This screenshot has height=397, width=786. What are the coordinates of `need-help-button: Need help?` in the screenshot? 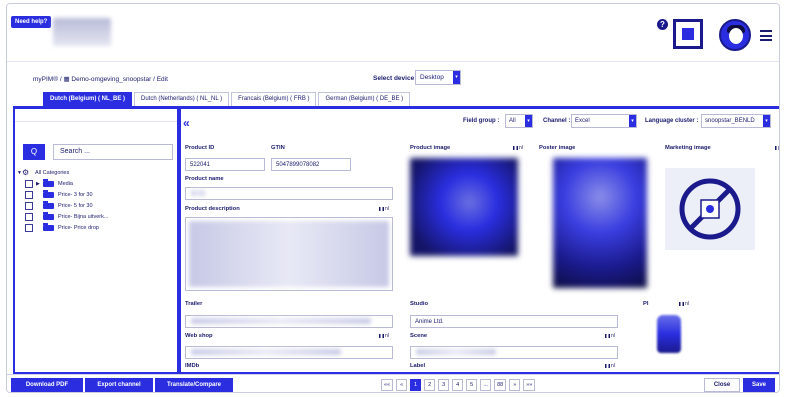 It's located at (31, 22).